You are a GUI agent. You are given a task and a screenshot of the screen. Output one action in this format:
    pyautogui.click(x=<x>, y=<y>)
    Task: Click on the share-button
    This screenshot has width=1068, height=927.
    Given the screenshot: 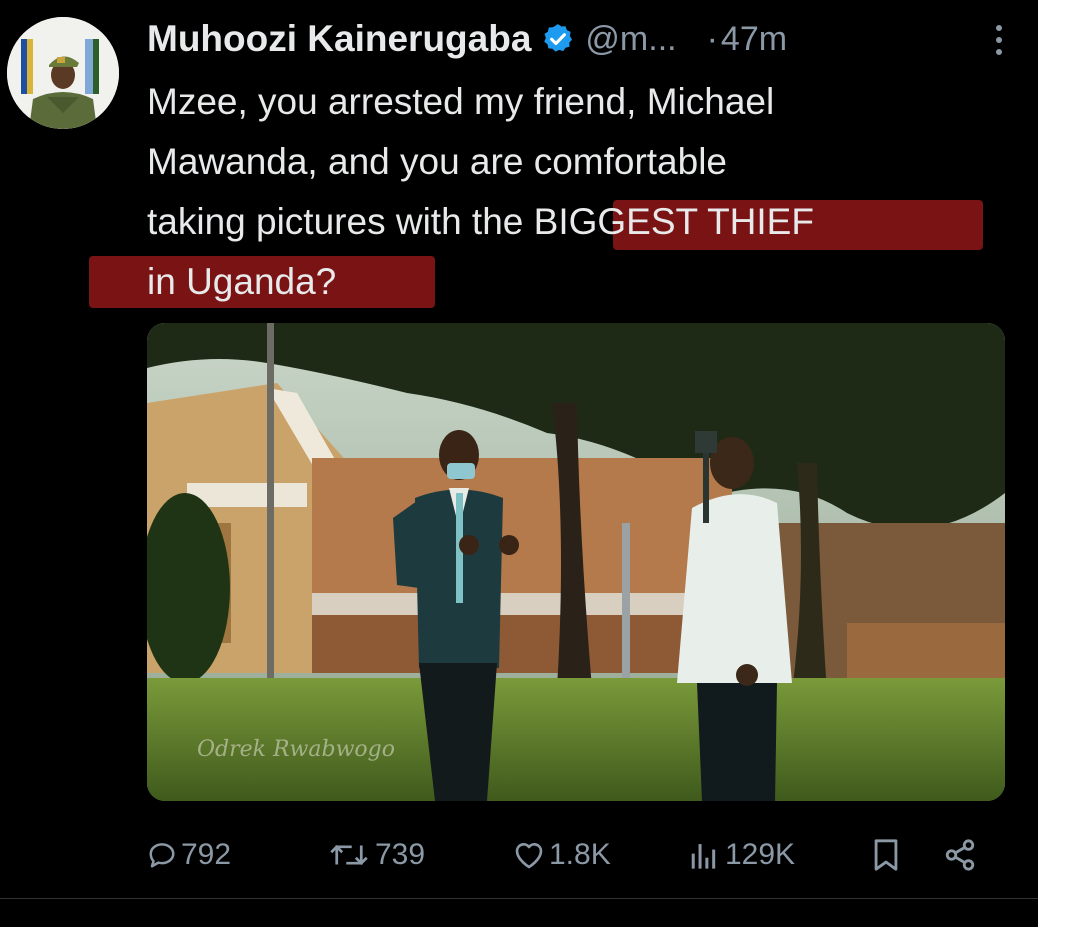 What is the action you would take?
    pyautogui.click(x=960, y=855)
    